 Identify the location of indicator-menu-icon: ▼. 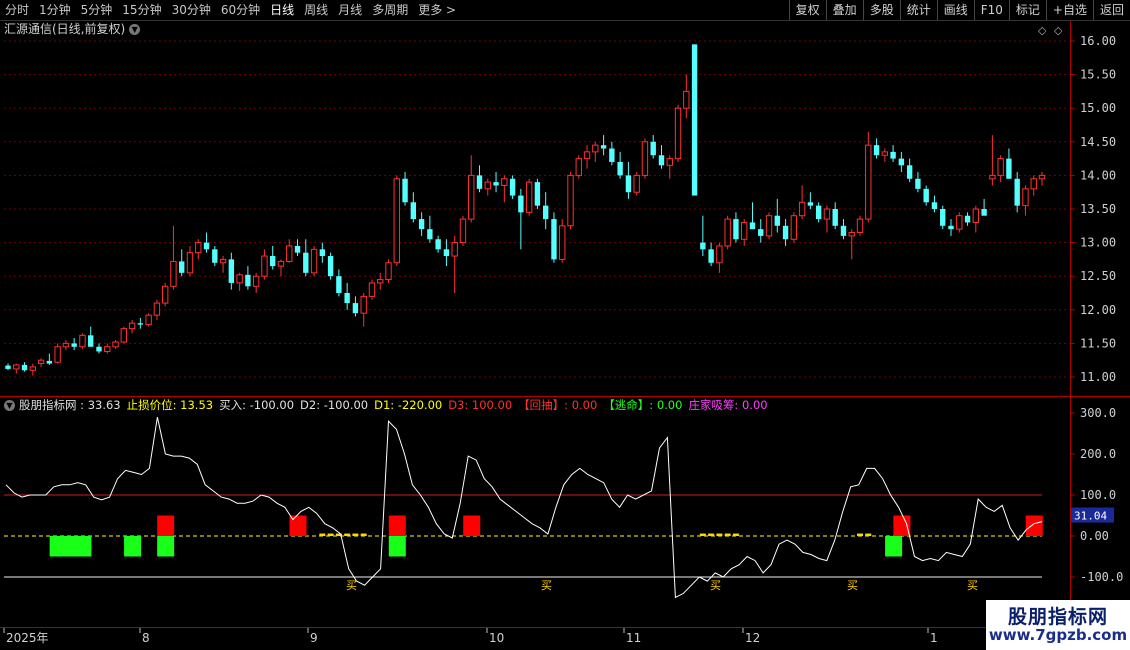
(9, 405).